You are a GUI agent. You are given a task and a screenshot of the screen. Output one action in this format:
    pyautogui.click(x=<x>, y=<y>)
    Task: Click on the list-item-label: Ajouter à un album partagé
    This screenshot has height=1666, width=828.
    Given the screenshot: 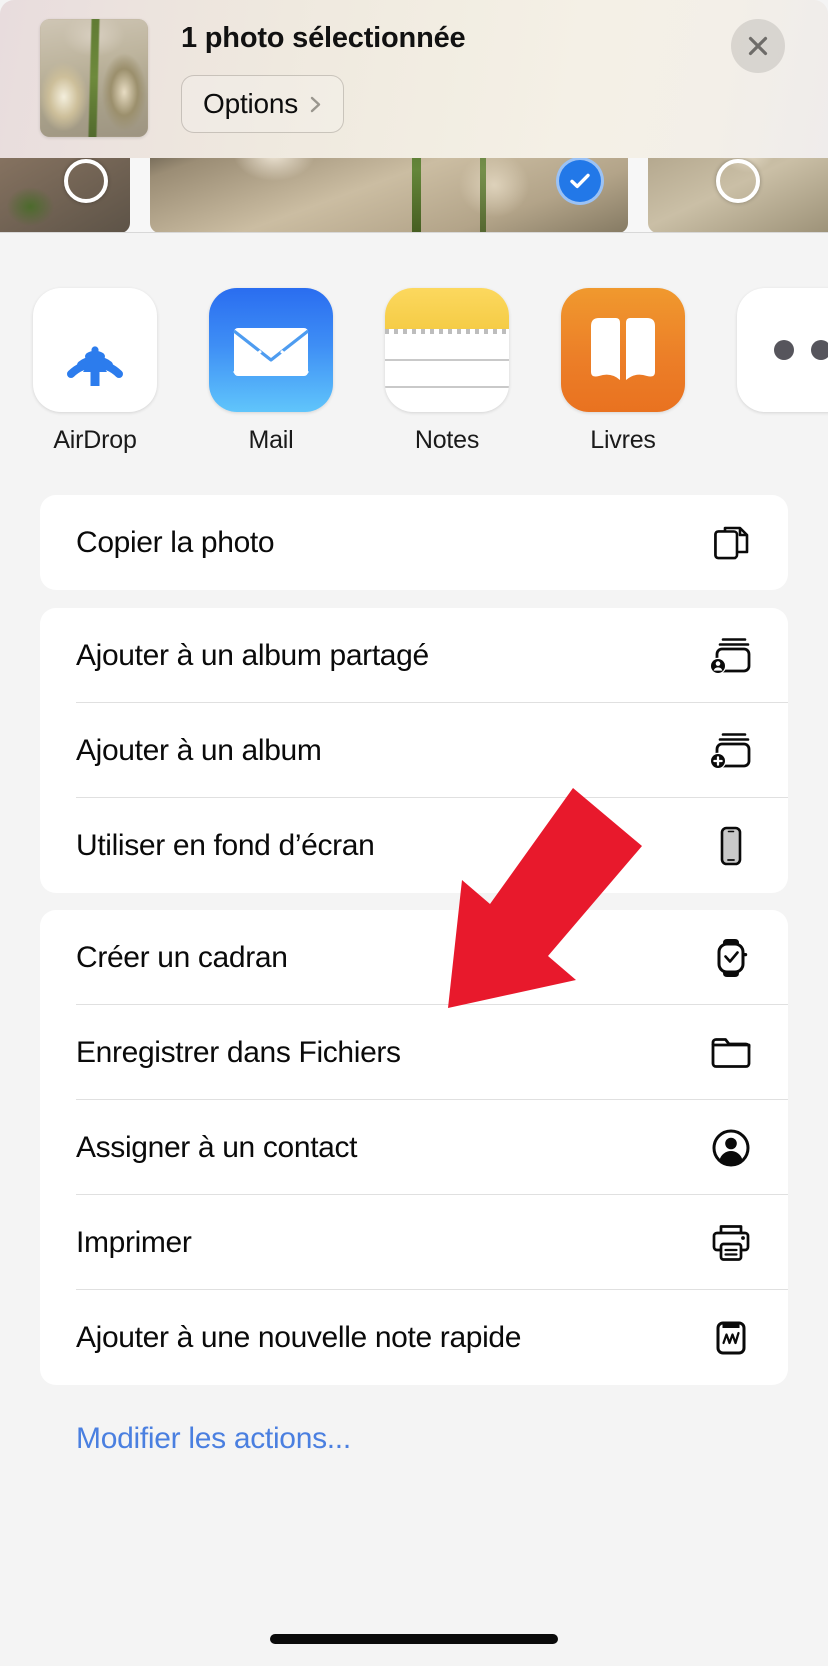 What is the action you would take?
    pyautogui.click(x=252, y=655)
    